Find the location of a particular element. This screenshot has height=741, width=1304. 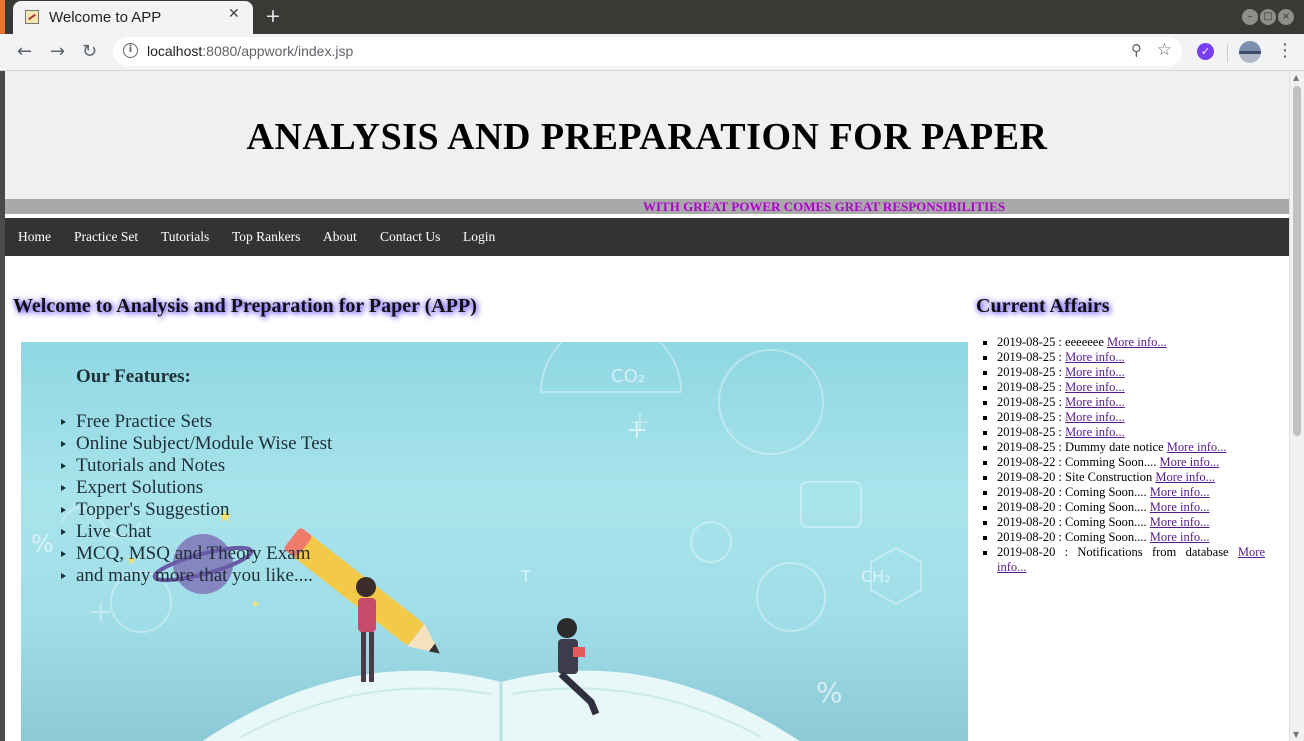

feature-item: Online Subject/Module Wise Test is located at coordinates (201, 444).